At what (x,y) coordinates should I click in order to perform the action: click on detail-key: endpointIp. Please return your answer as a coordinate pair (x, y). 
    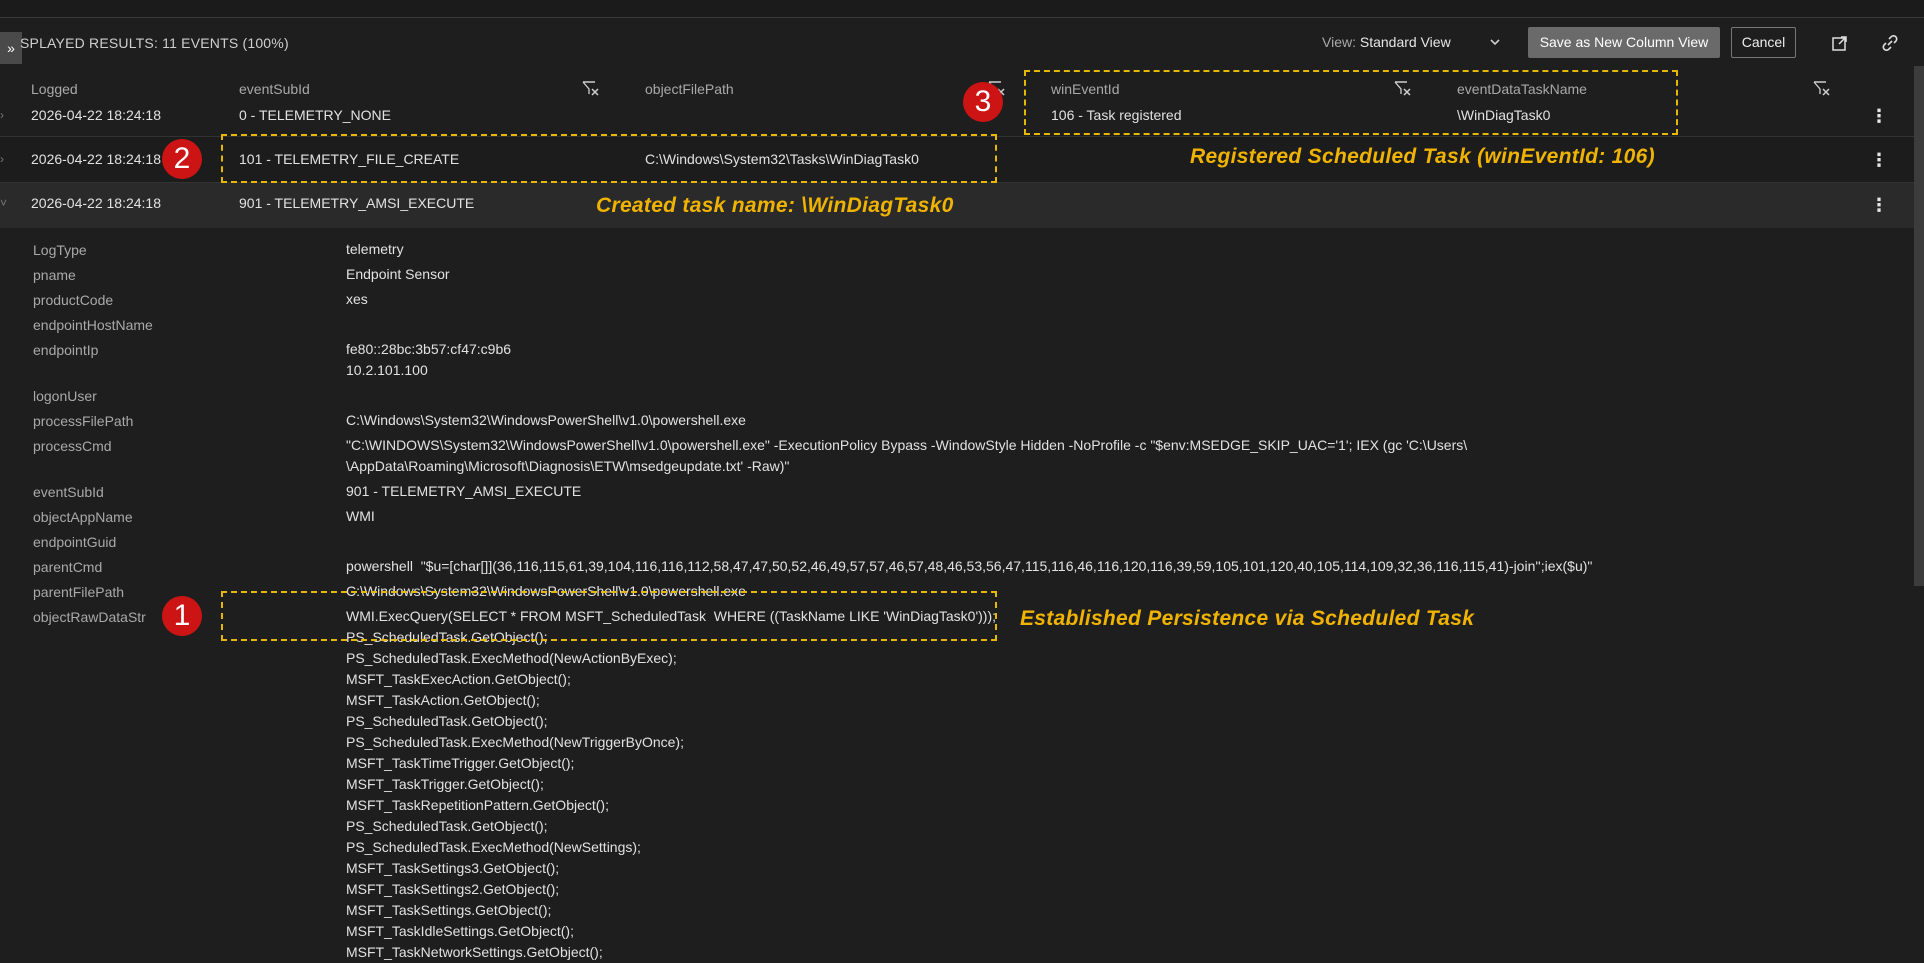
    Looking at the image, I should click on (66, 350).